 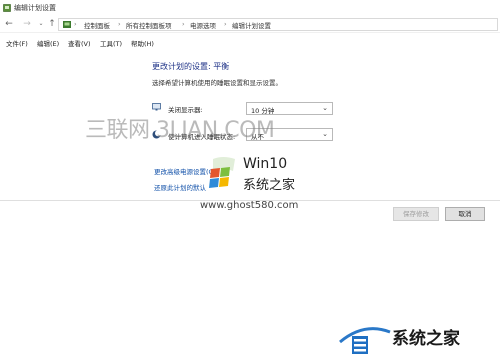 What do you see at coordinates (250, 8) in the screenshot?
I see `title-bar` at bounding box center [250, 8].